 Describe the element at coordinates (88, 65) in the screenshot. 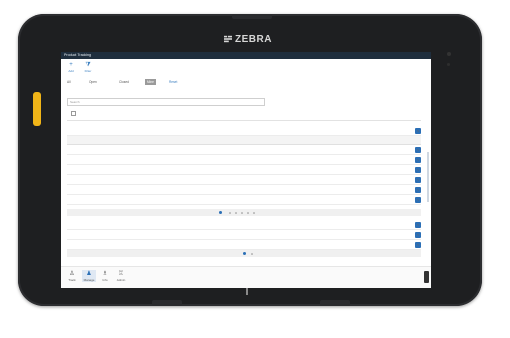

I see `filter-icon: ⧩` at that location.